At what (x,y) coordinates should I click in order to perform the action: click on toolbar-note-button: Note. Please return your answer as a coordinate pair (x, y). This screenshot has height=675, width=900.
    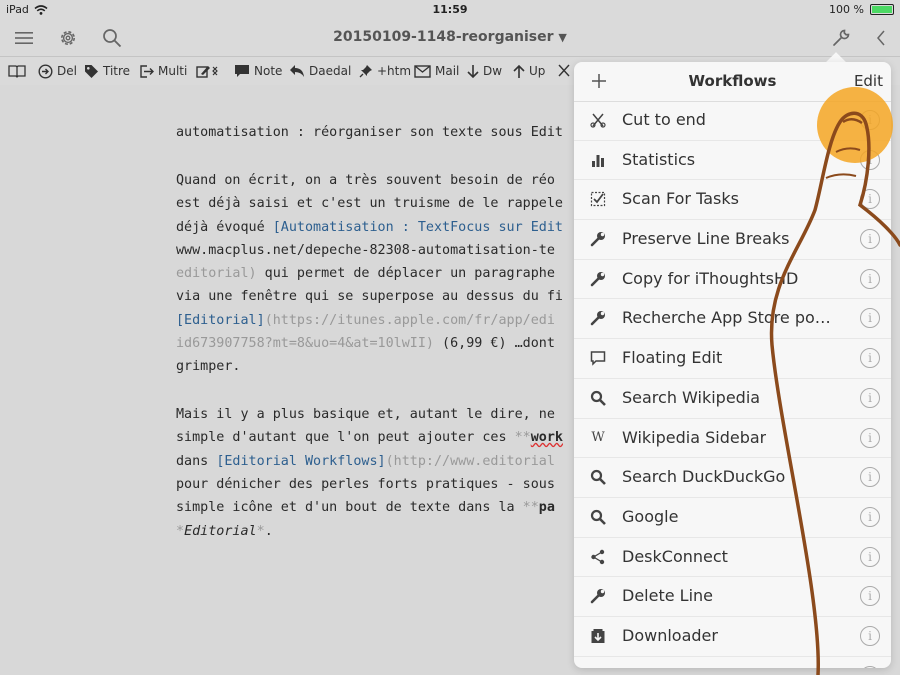
    Looking at the image, I should click on (258, 71).